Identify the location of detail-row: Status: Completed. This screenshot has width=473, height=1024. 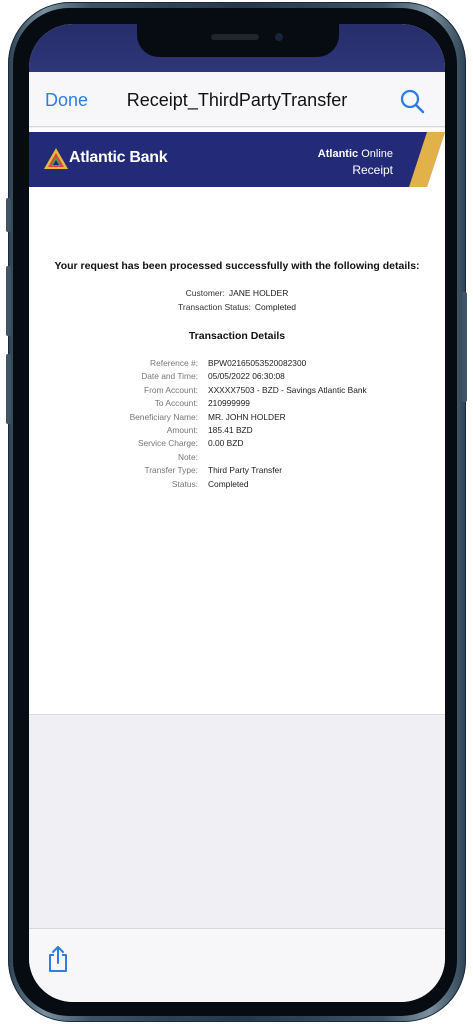
(237, 485).